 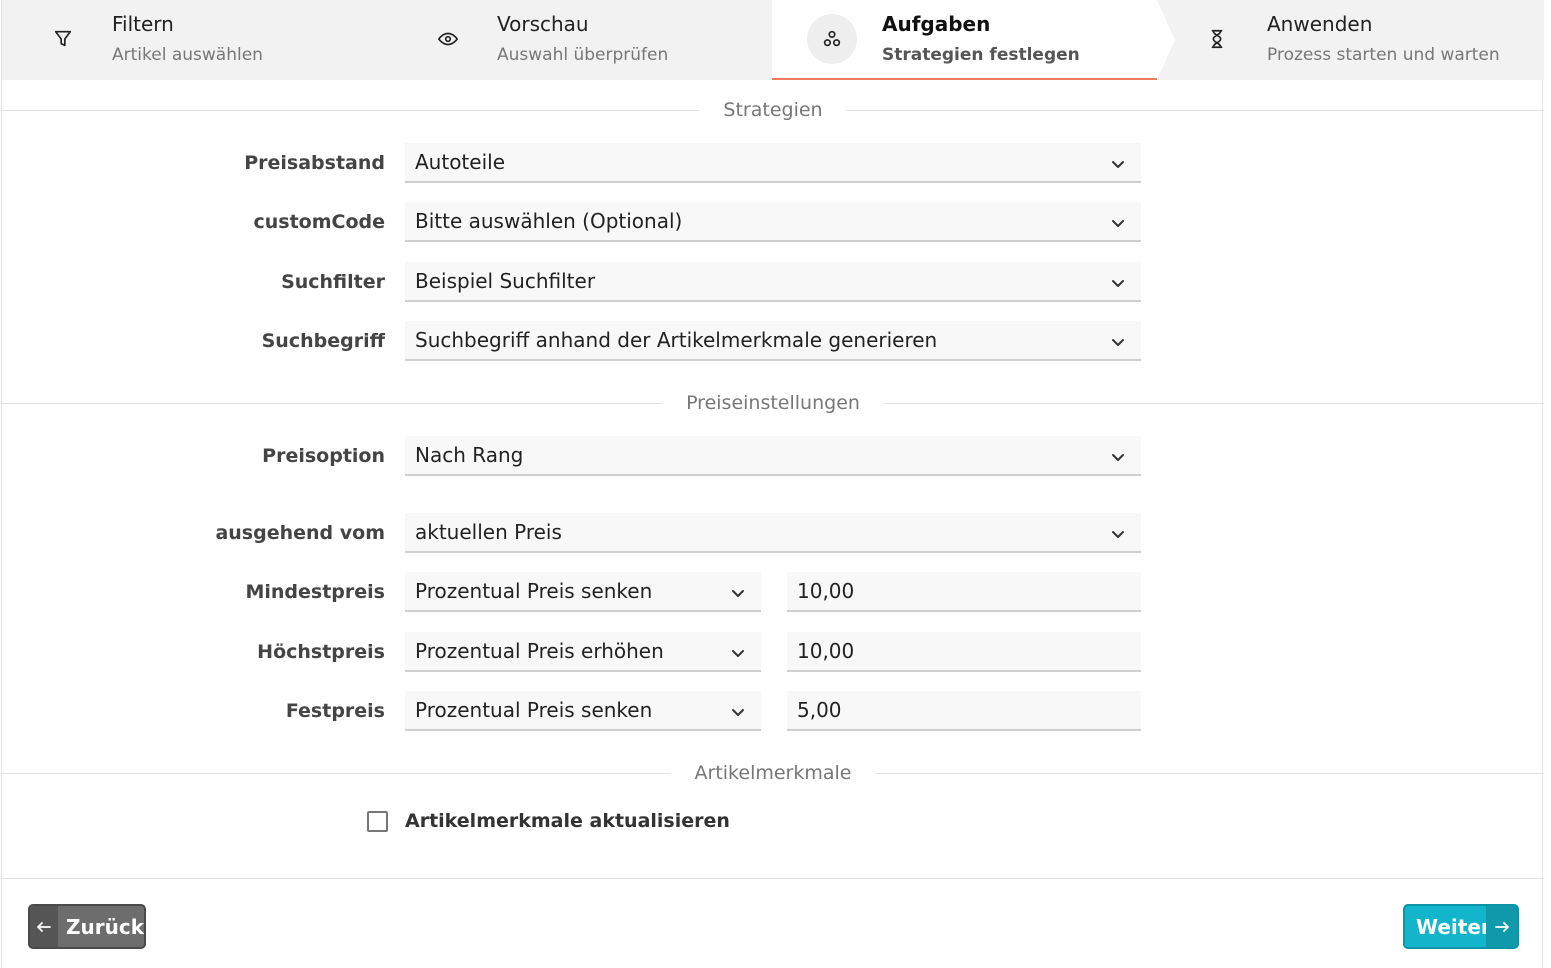 I want to click on section-title: Artikelmerkmale, so click(x=773, y=773).